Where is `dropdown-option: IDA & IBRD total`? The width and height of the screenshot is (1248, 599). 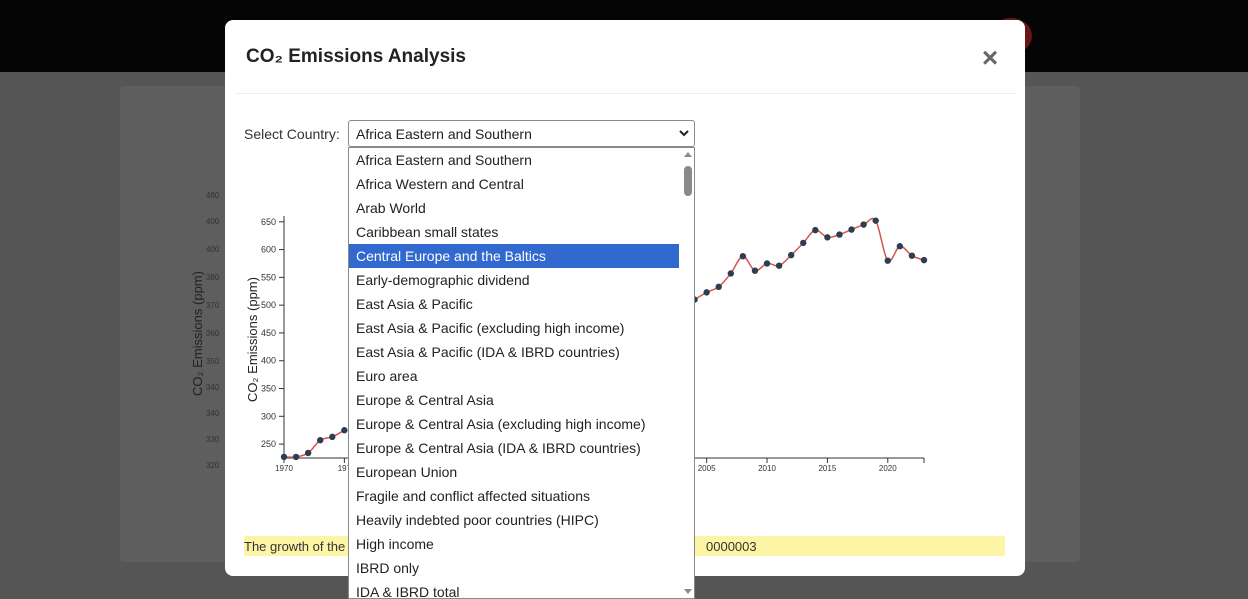 dropdown-option: IDA & IBRD total is located at coordinates (514, 589).